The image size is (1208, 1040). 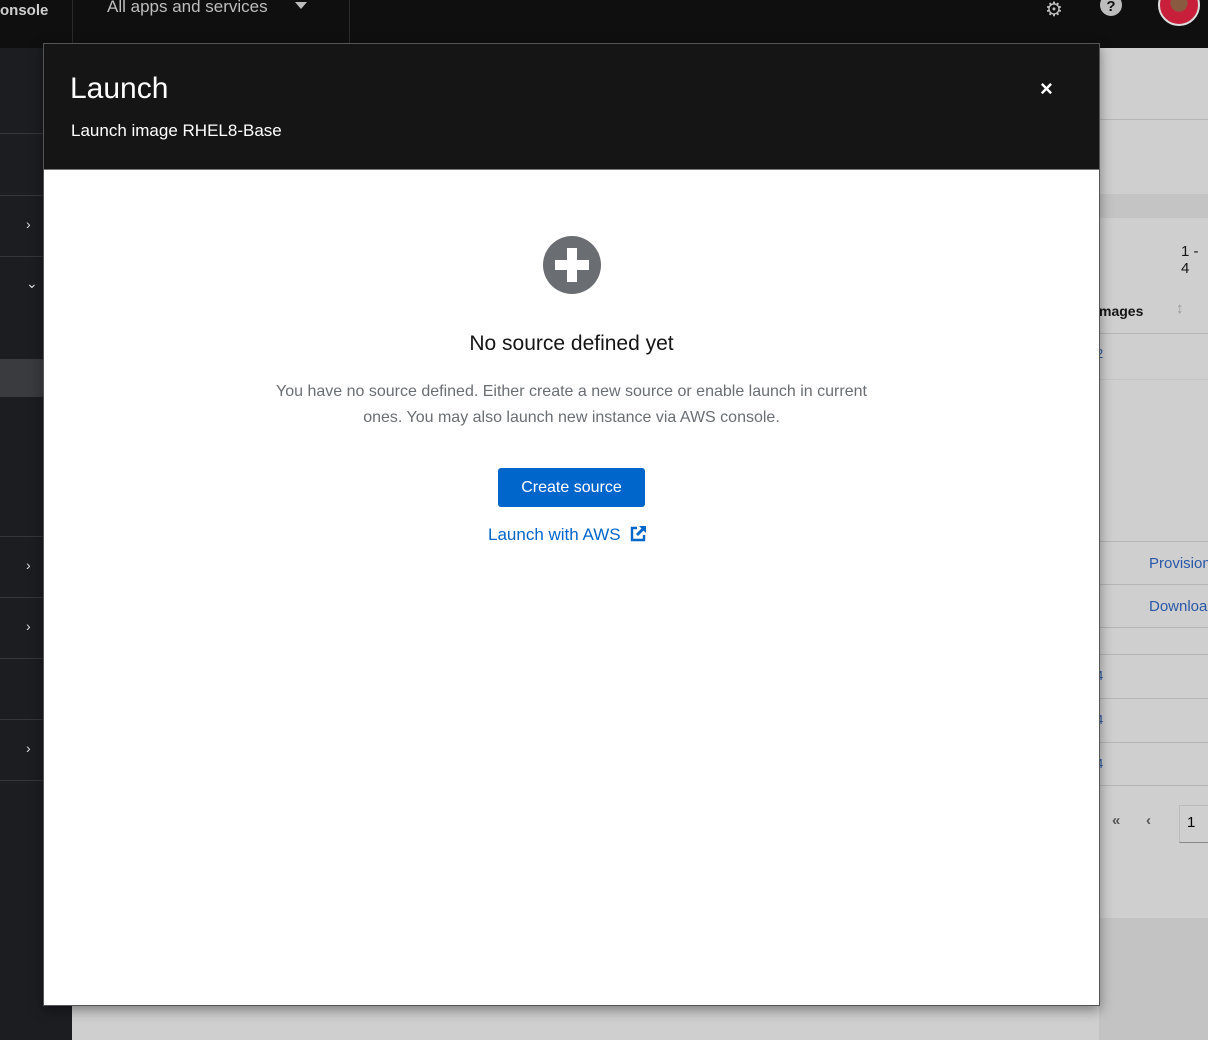 I want to click on avatar, so click(x=1179, y=13).